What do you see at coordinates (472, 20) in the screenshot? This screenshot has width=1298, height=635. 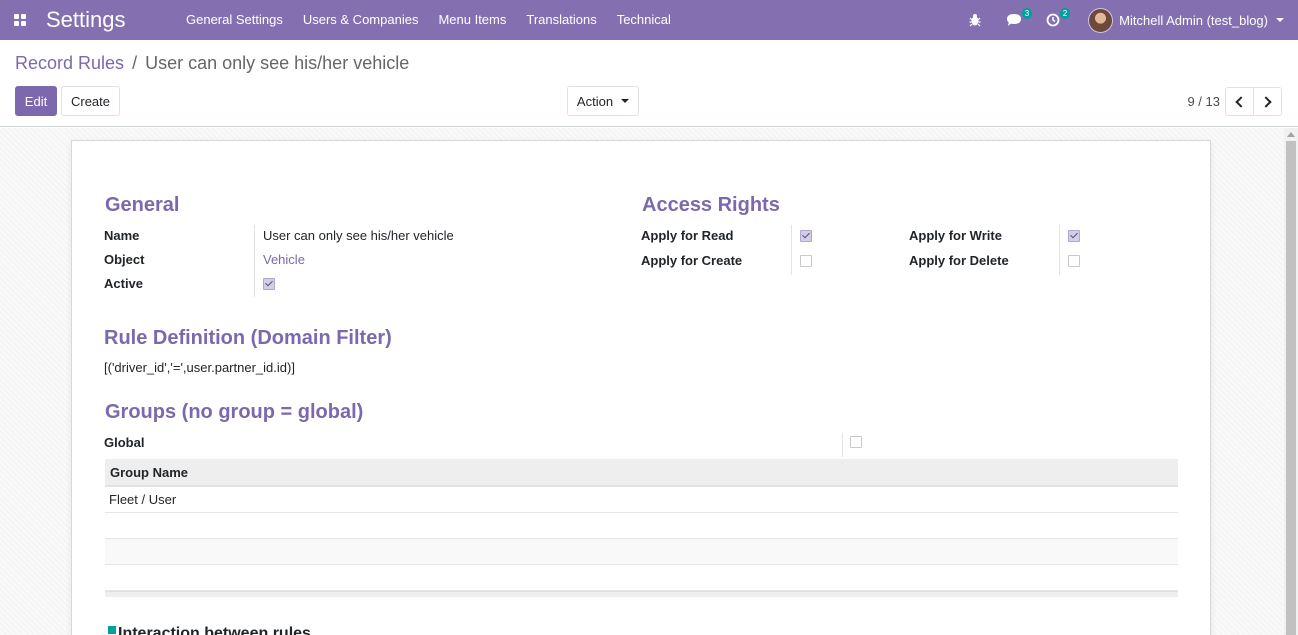 I see `menu-menu-items: Menu Items` at bounding box center [472, 20].